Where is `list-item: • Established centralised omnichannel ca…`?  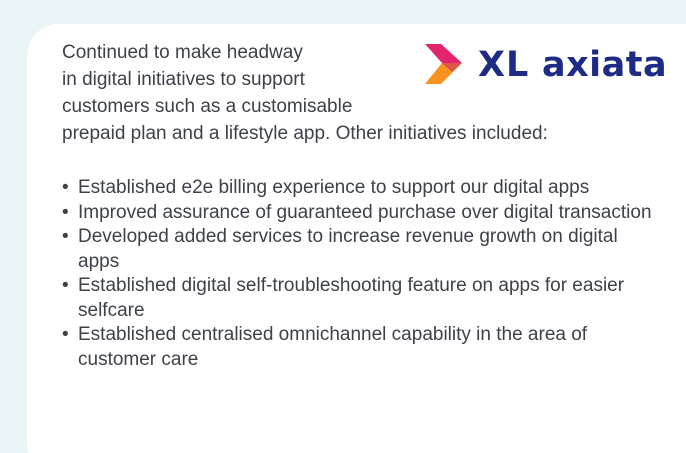 list-item: • Established centralised omnichannel ca… is located at coordinates (362, 347).